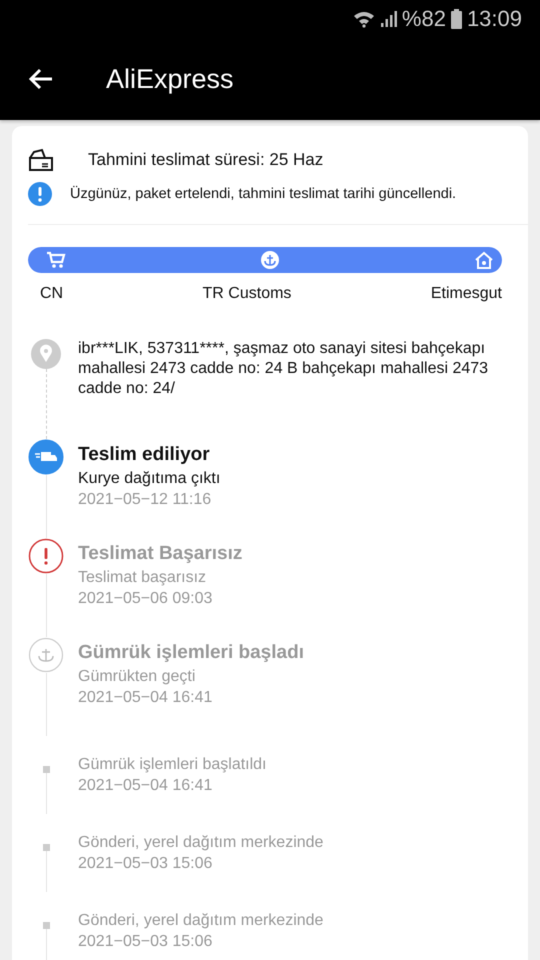 The height and width of the screenshot is (960, 540). What do you see at coordinates (46, 457) in the screenshot?
I see `truck-icon` at bounding box center [46, 457].